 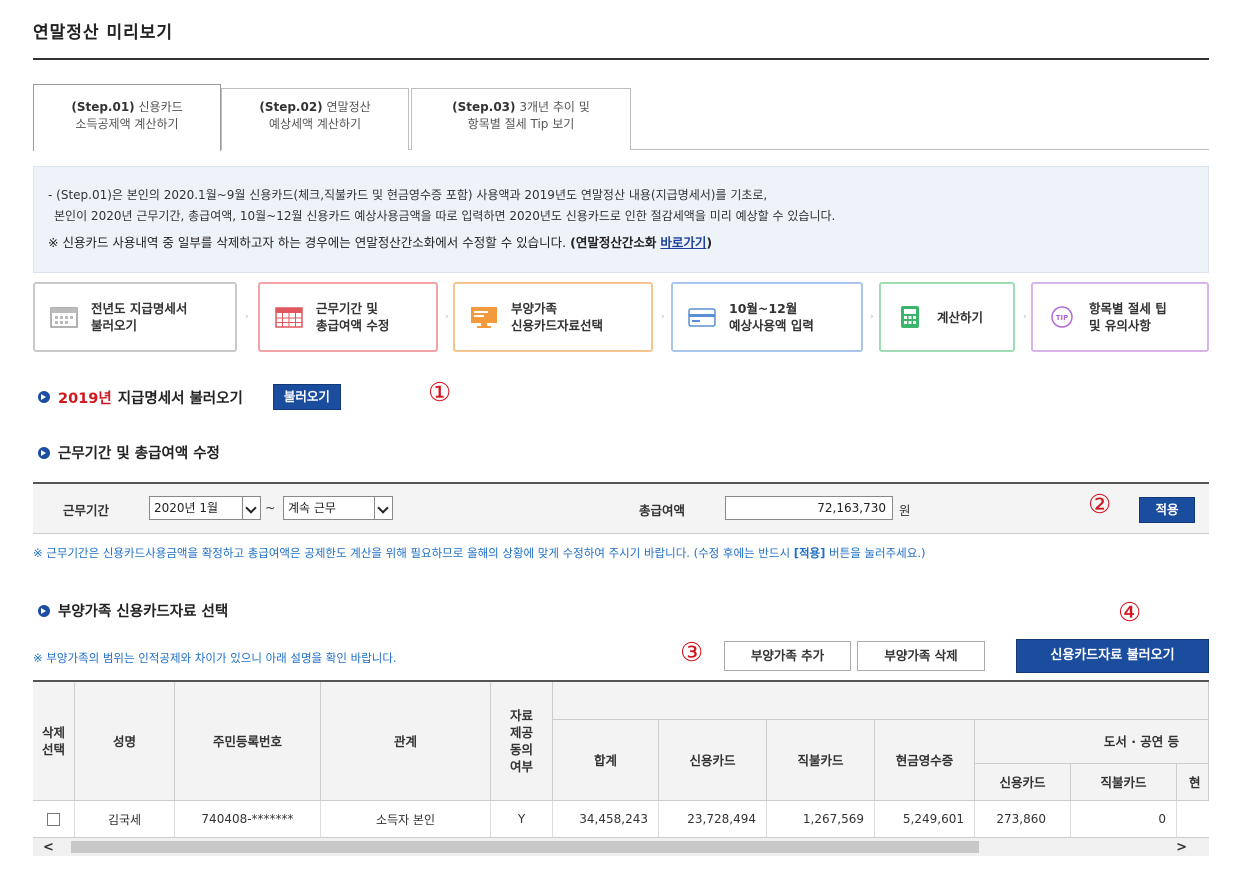 I want to click on header-name: 성명, so click(x=125, y=741).